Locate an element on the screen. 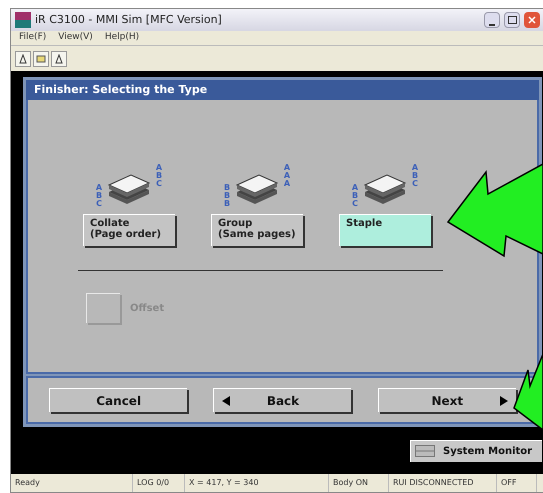  menu-item: File(F) is located at coordinates (32, 38).